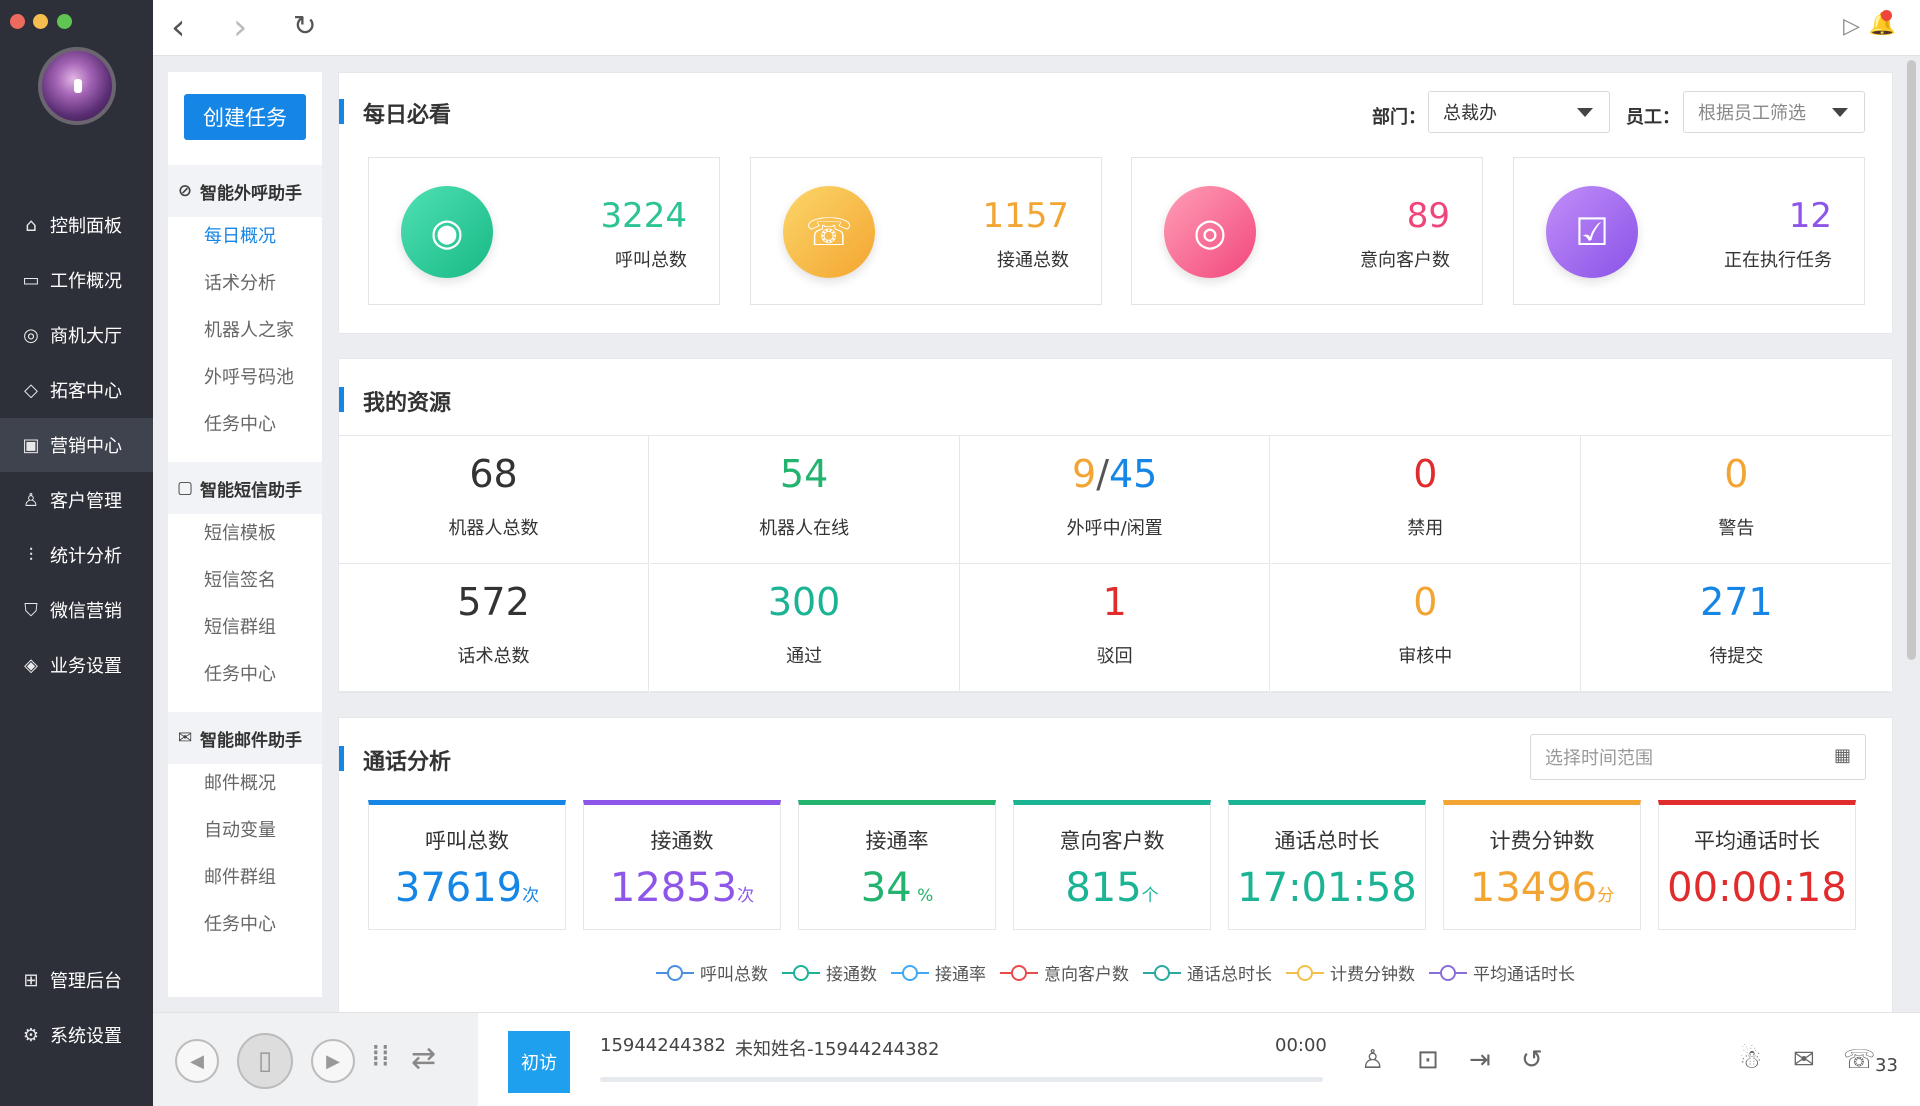 This screenshot has height=1106, width=1920. What do you see at coordinates (76, 335) in the screenshot?
I see `sidebar-item-2: ◎ 商机大厅` at bounding box center [76, 335].